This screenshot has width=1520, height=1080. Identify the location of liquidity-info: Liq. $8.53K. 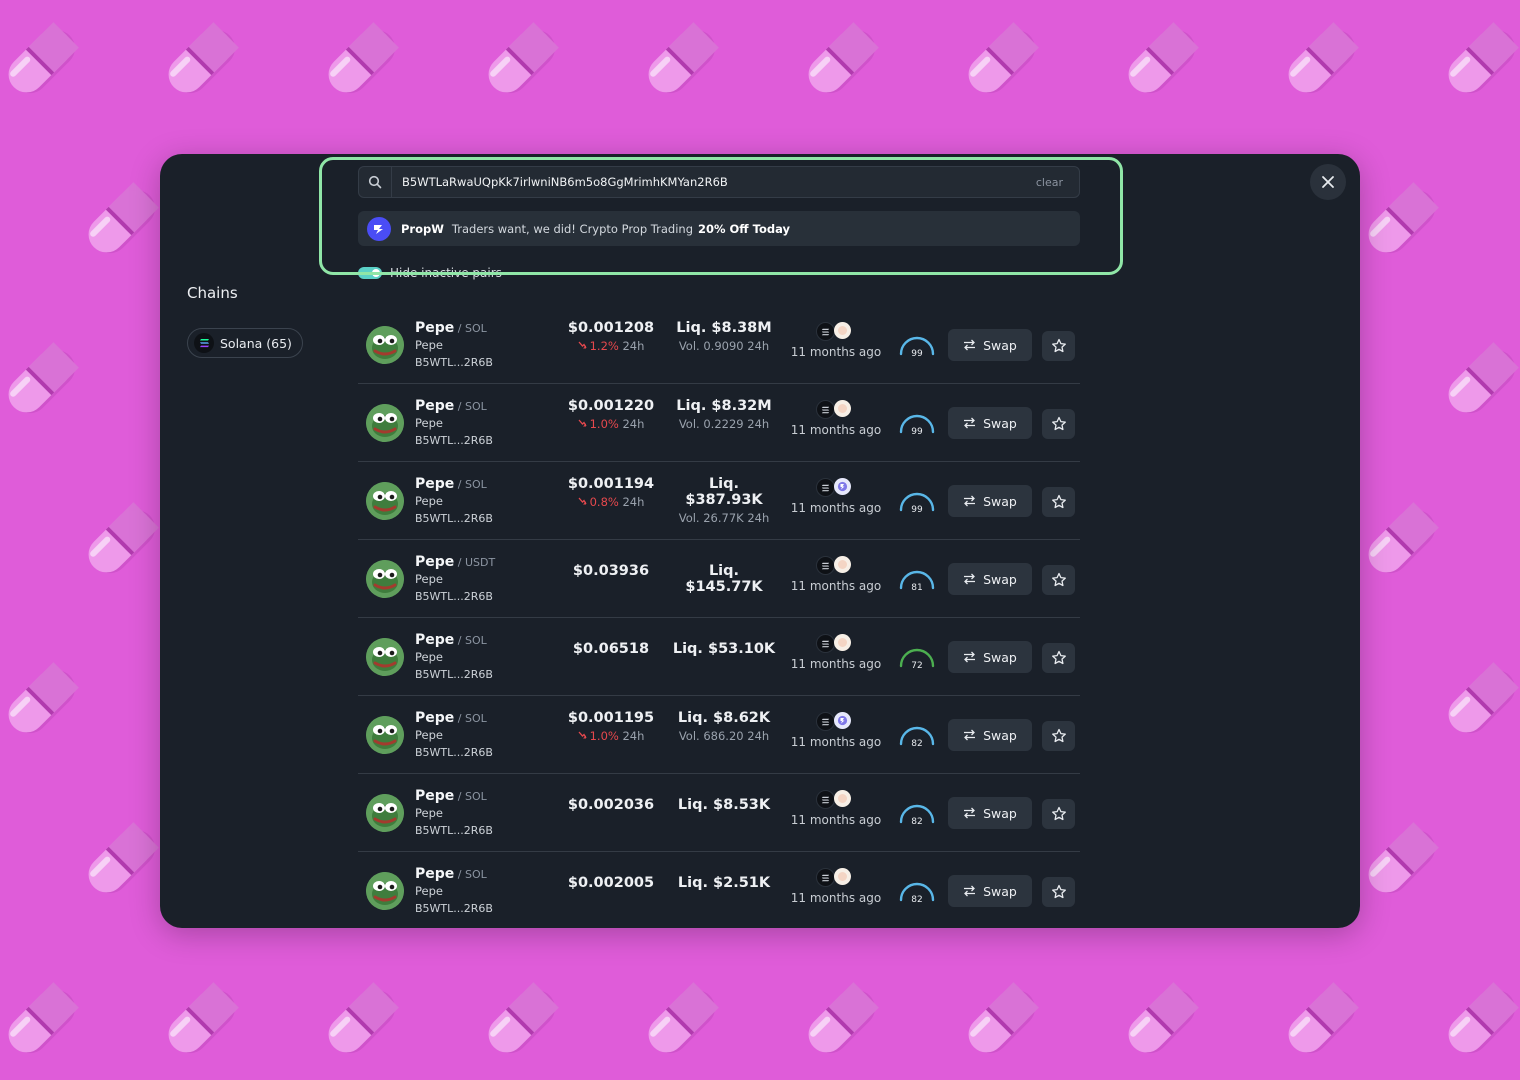
(724, 805).